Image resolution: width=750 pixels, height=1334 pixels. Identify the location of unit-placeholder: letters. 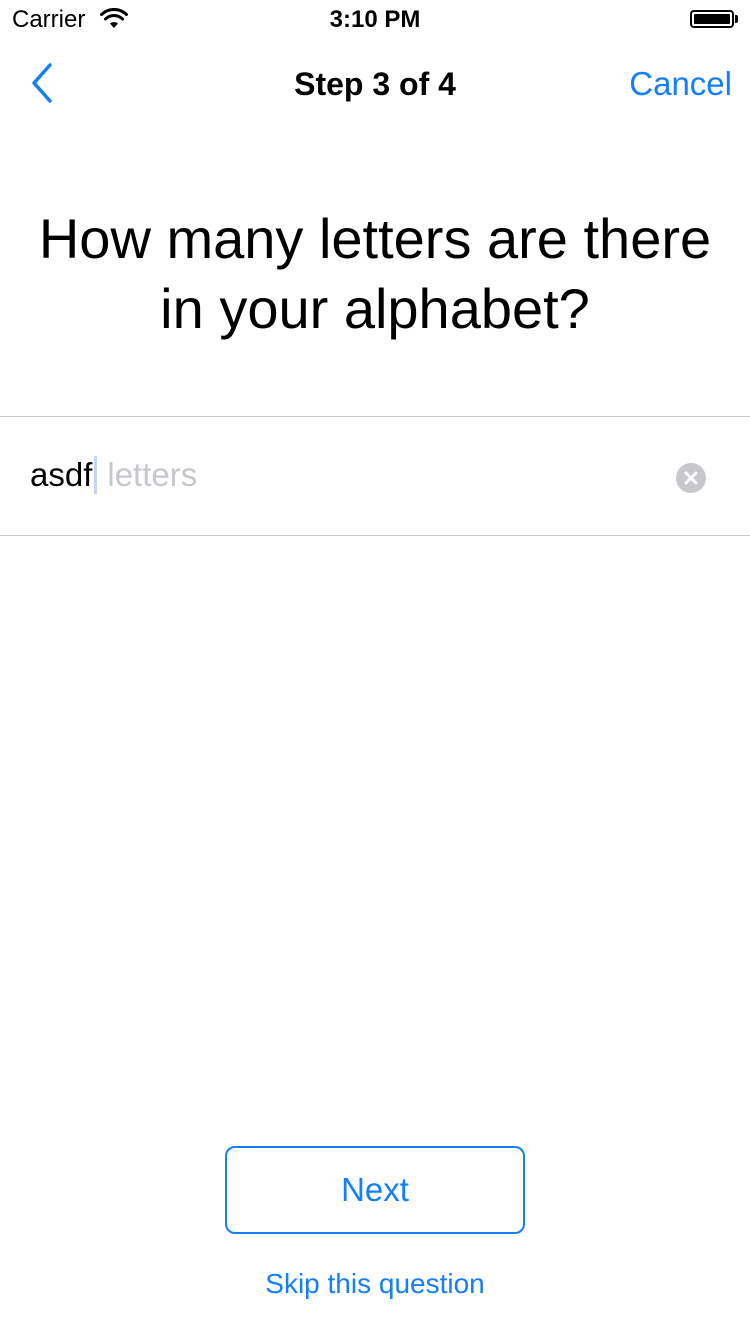
(152, 474).